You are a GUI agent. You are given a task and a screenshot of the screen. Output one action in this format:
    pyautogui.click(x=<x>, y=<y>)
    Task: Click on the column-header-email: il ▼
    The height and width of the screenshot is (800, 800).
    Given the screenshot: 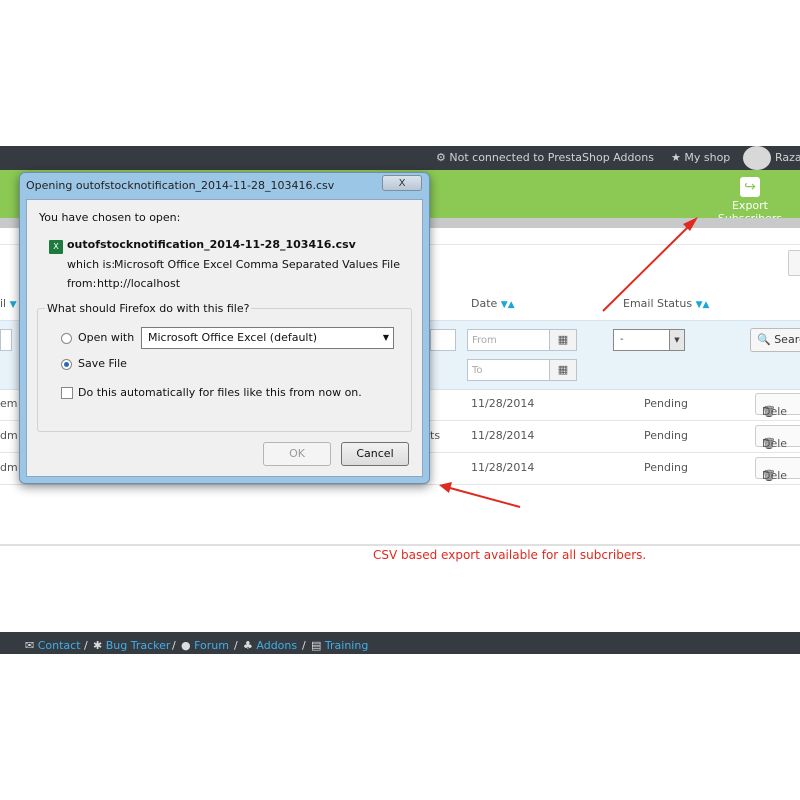 What is the action you would take?
    pyautogui.click(x=8, y=303)
    